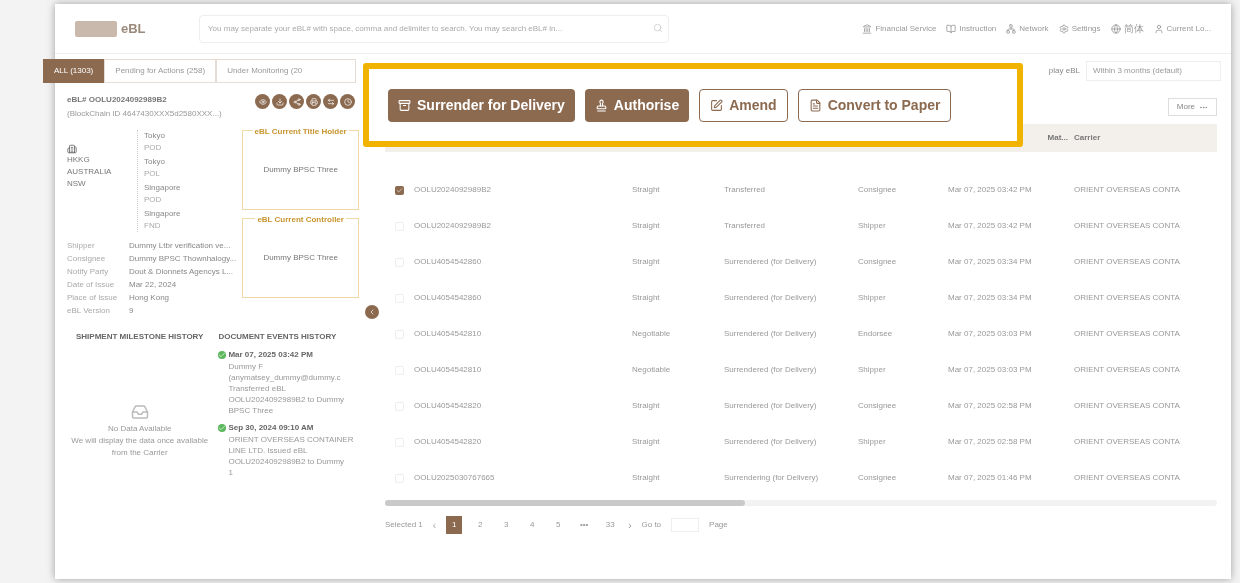 The image size is (1240, 583). What do you see at coordinates (1192, 107) in the screenshot?
I see `more-button: More` at bounding box center [1192, 107].